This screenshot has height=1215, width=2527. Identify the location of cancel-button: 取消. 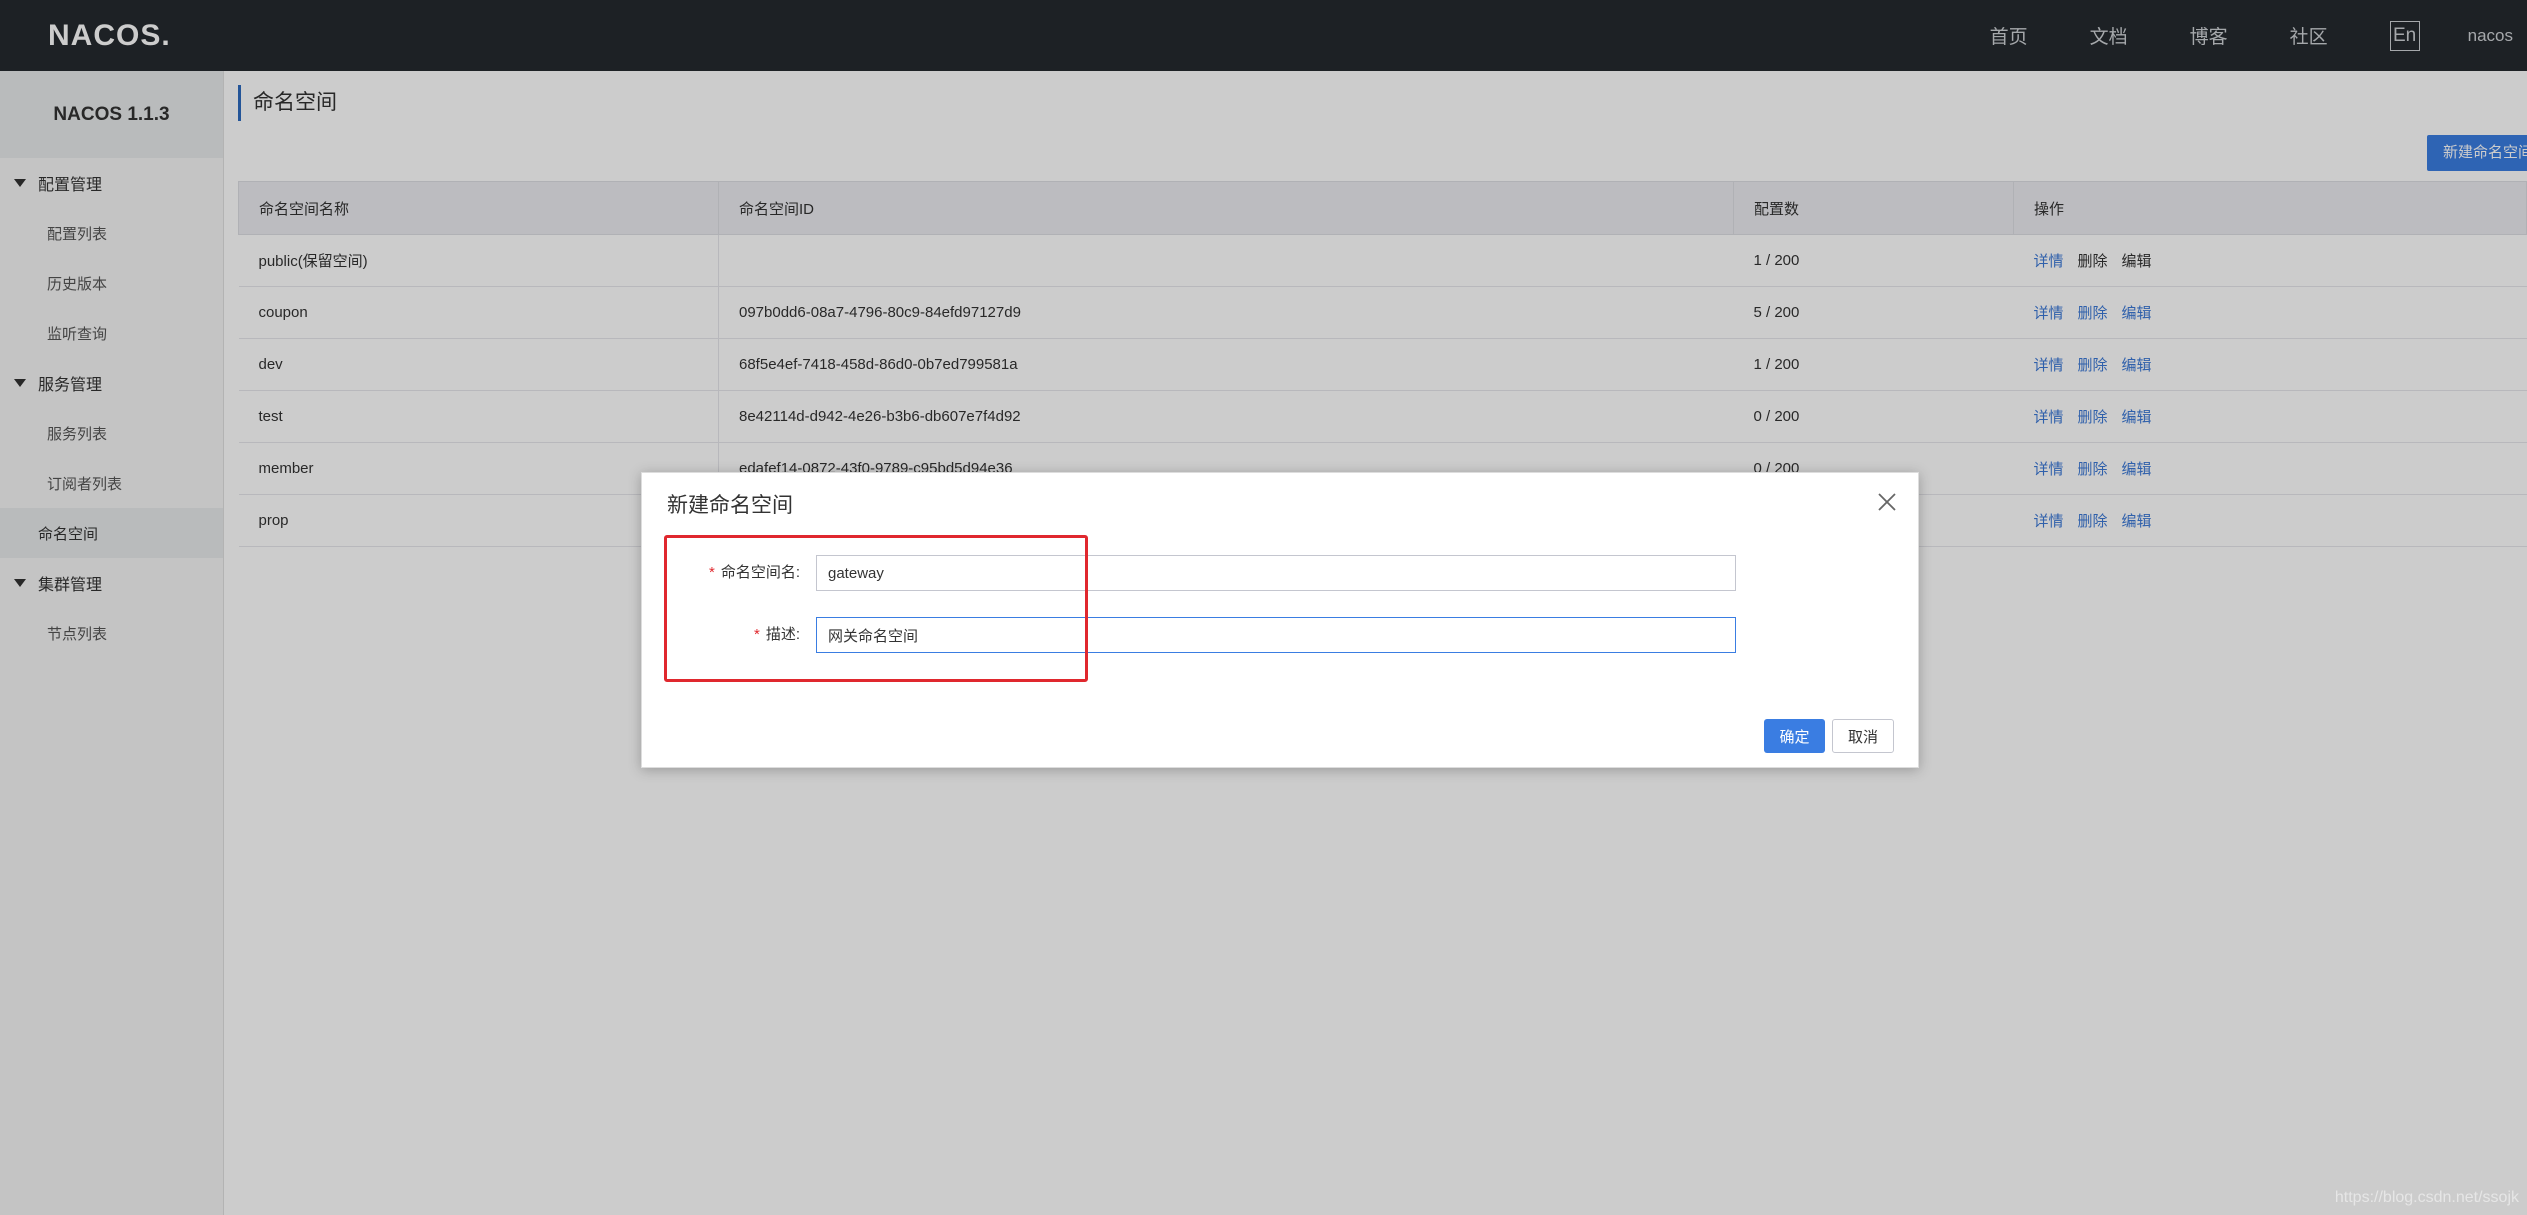
(1863, 736).